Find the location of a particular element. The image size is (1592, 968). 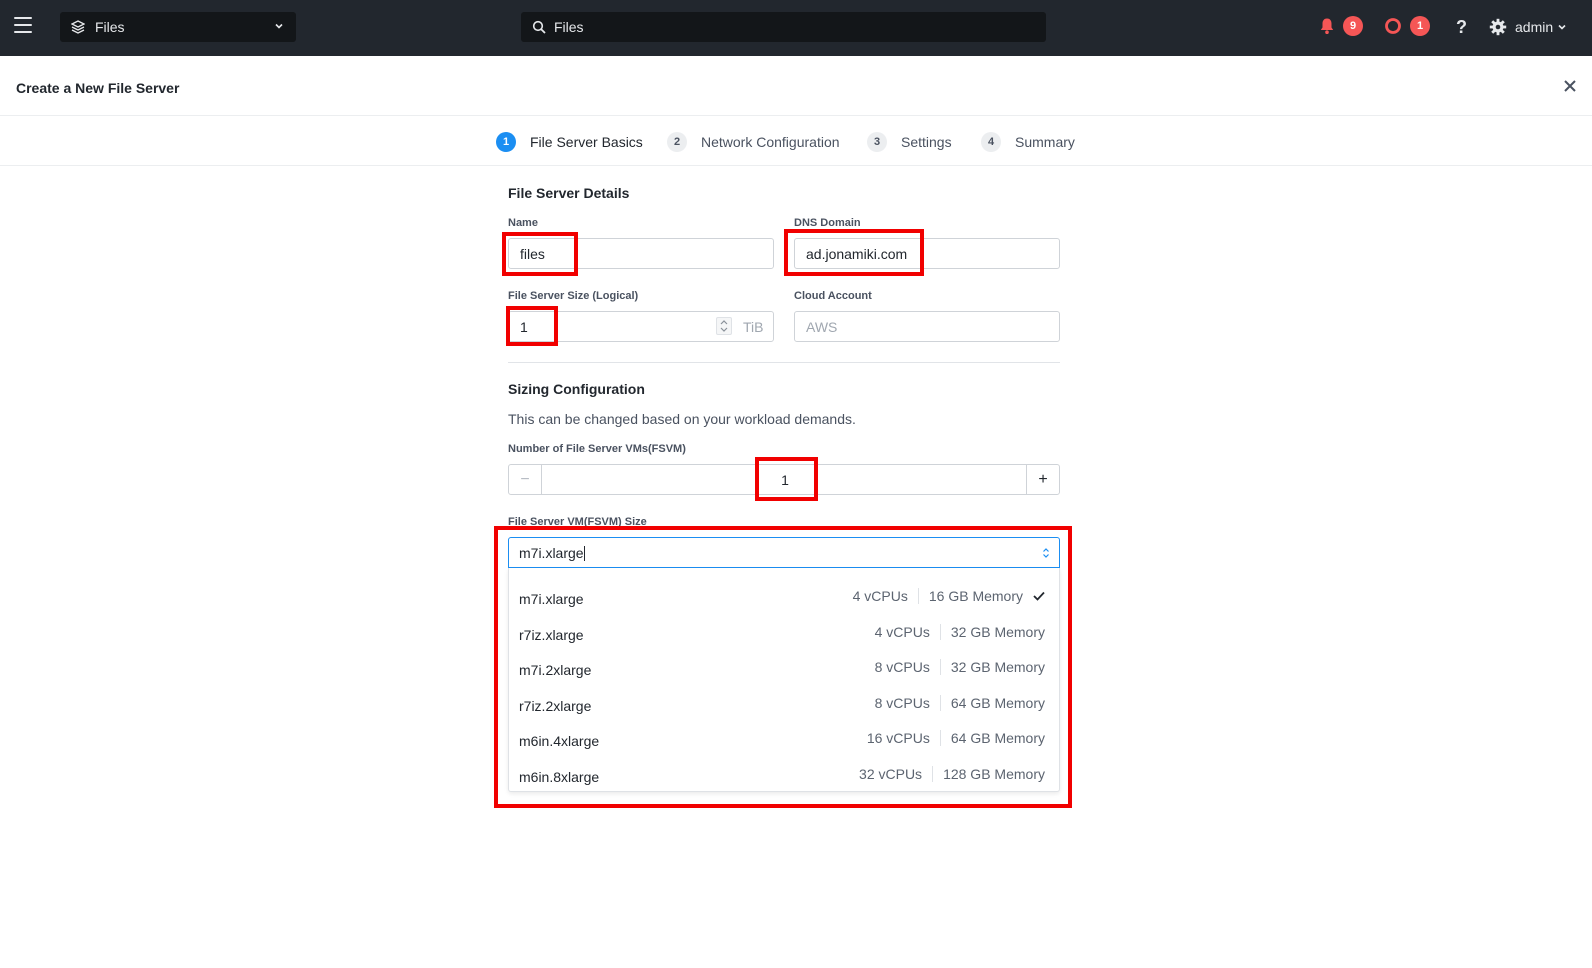

step-label: Settings is located at coordinates (926, 142).